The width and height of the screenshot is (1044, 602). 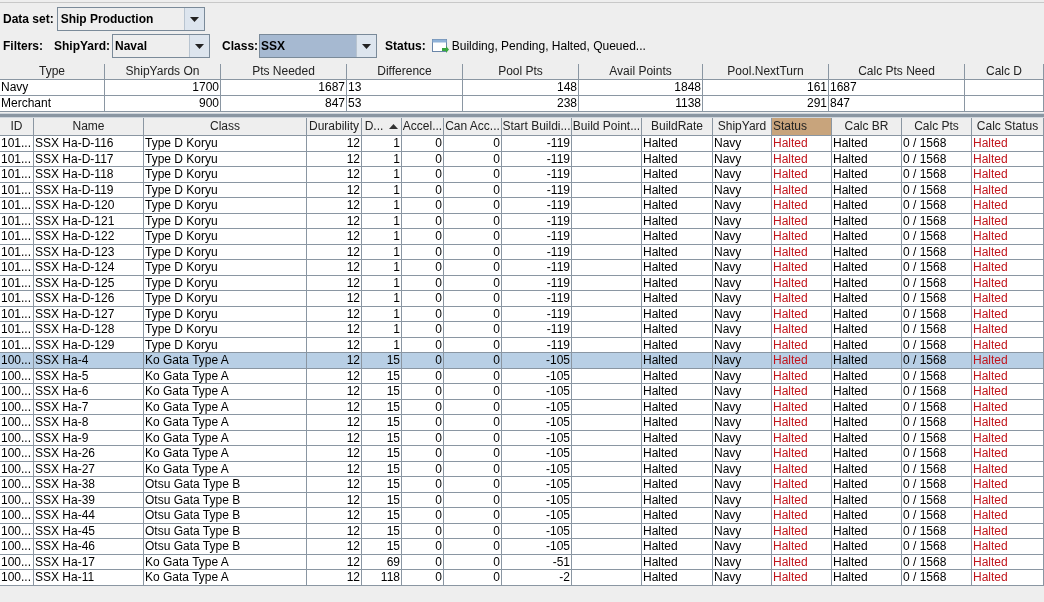 I want to click on column-header: BuildRate, so click(x=677, y=127).